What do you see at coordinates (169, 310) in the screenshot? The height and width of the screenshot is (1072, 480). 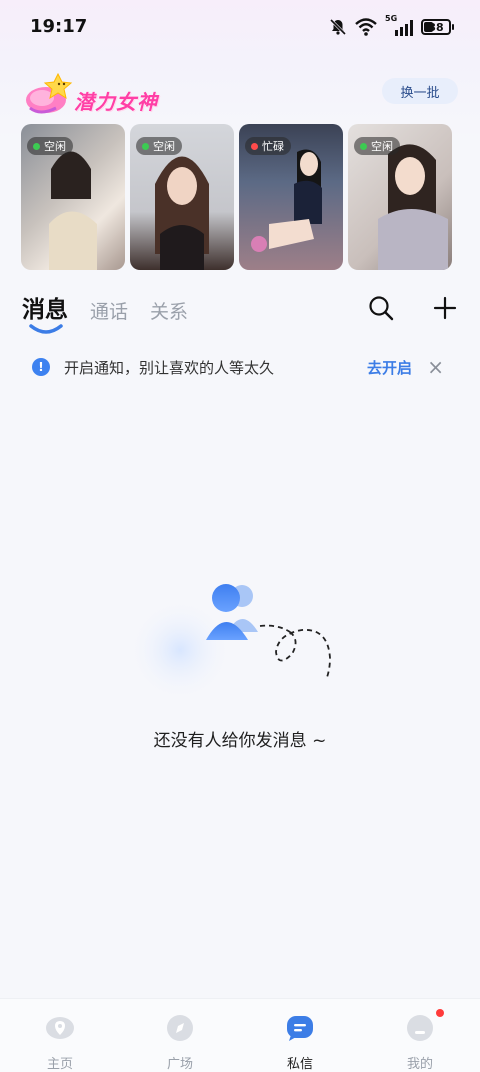 I see `tab-relations: 关系` at bounding box center [169, 310].